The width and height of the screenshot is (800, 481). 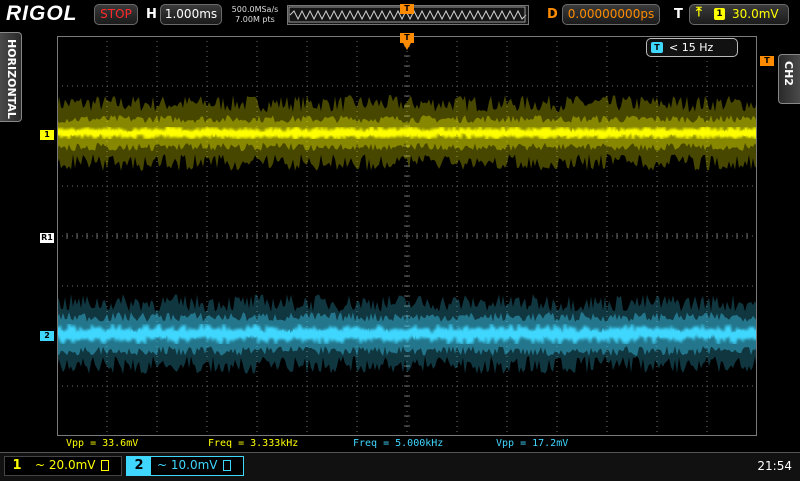 I want to click on horizontal-menu-tab: HORIZONTAL, so click(x=11, y=77).